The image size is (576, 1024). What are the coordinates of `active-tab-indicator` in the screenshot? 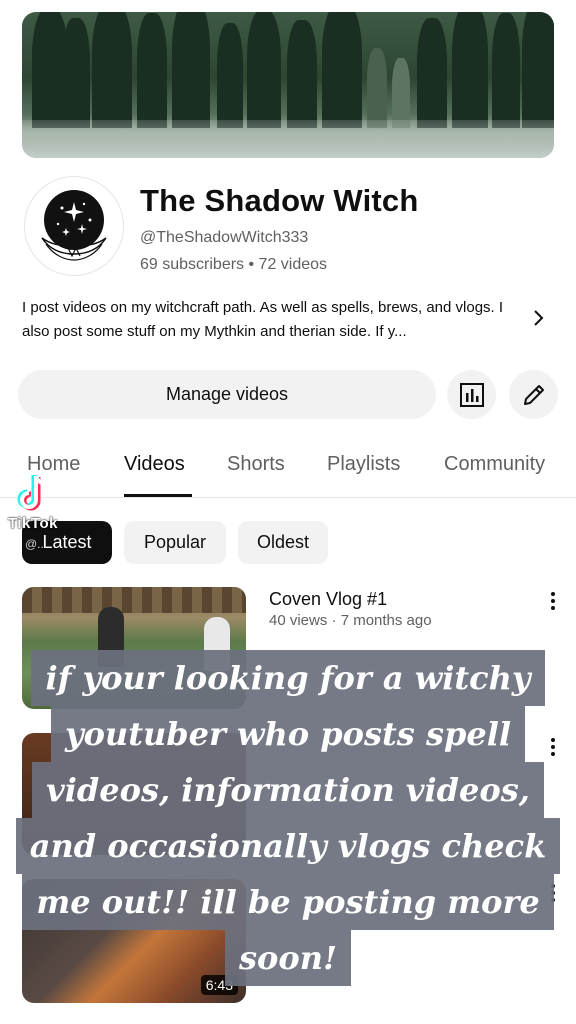 It's located at (158, 495).